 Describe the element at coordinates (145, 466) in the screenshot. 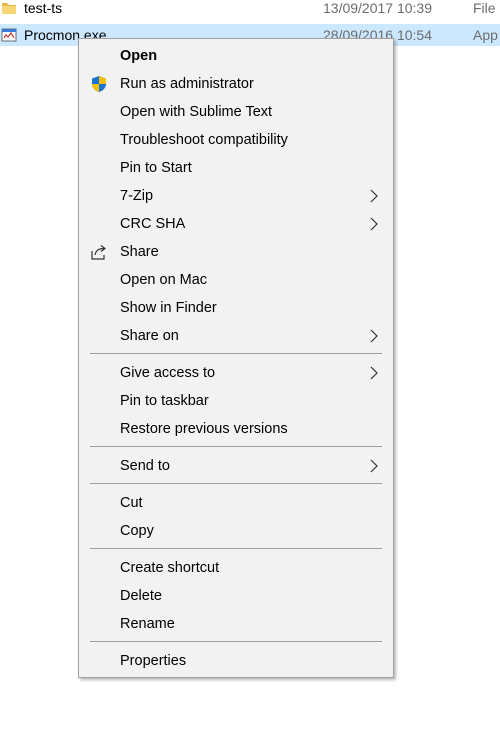

I see `menu-item-label: Send to` at that location.